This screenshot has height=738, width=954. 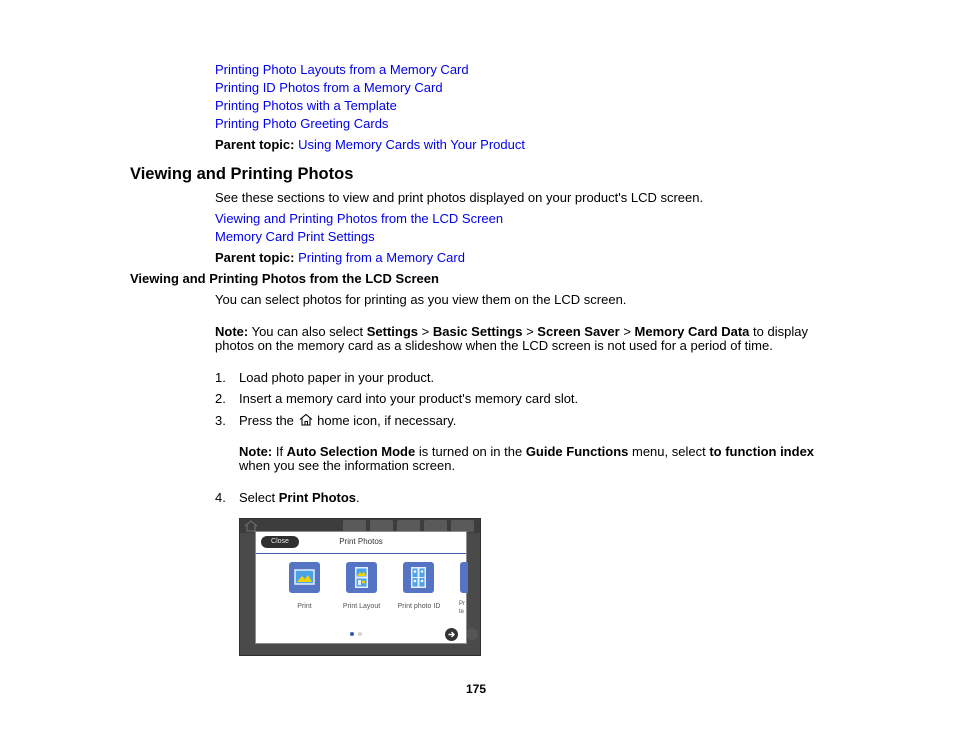 What do you see at coordinates (762, 451) in the screenshot?
I see `to-function-index: to function index` at bounding box center [762, 451].